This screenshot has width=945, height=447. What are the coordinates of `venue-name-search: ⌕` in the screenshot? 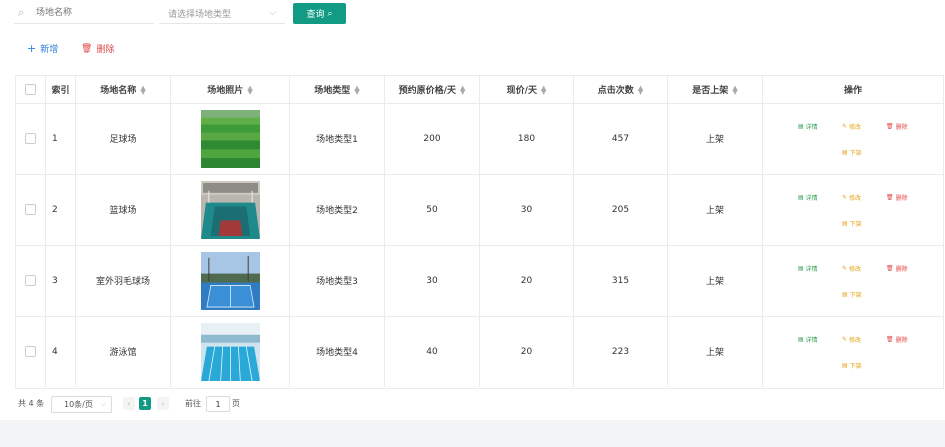 It's located at (84, 13).